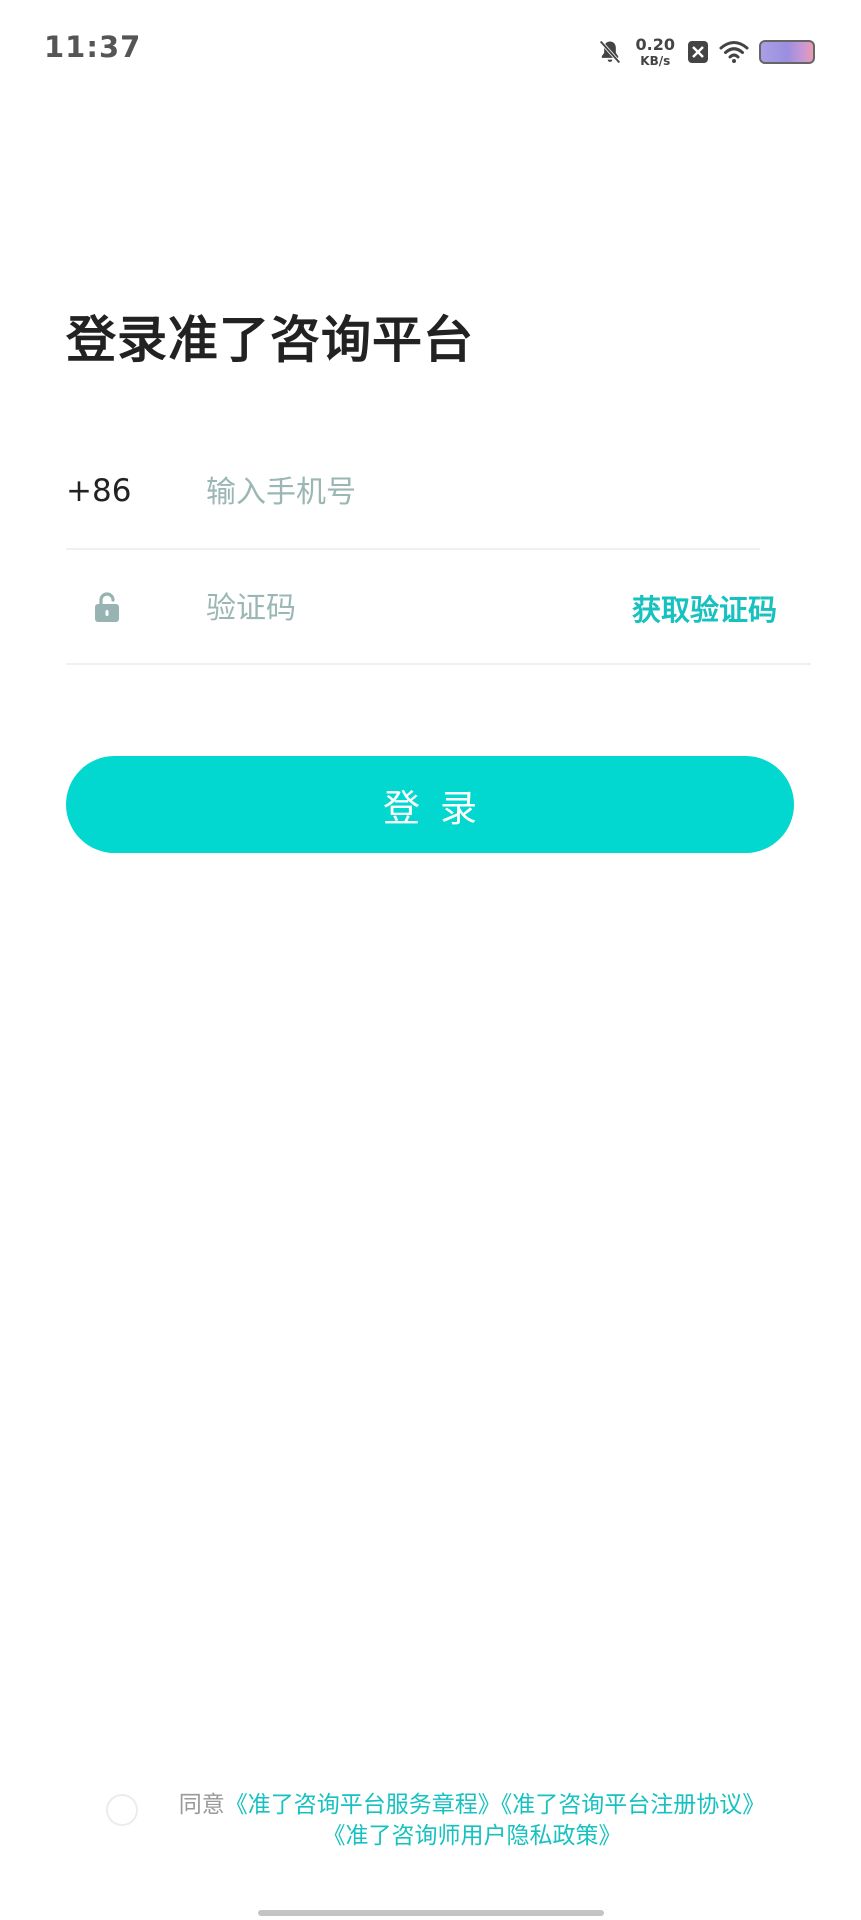  Describe the element at coordinates (698, 52) in the screenshot. I see `sim-x-icon` at that location.